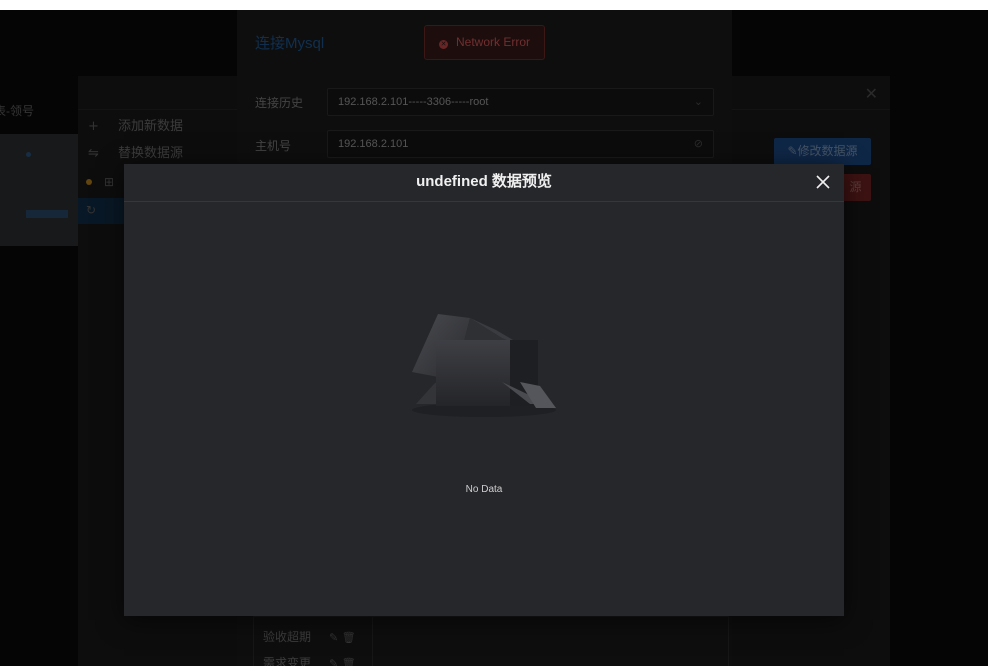  Describe the element at coordinates (484, 489) in the screenshot. I see `empty-text: No Data` at that location.